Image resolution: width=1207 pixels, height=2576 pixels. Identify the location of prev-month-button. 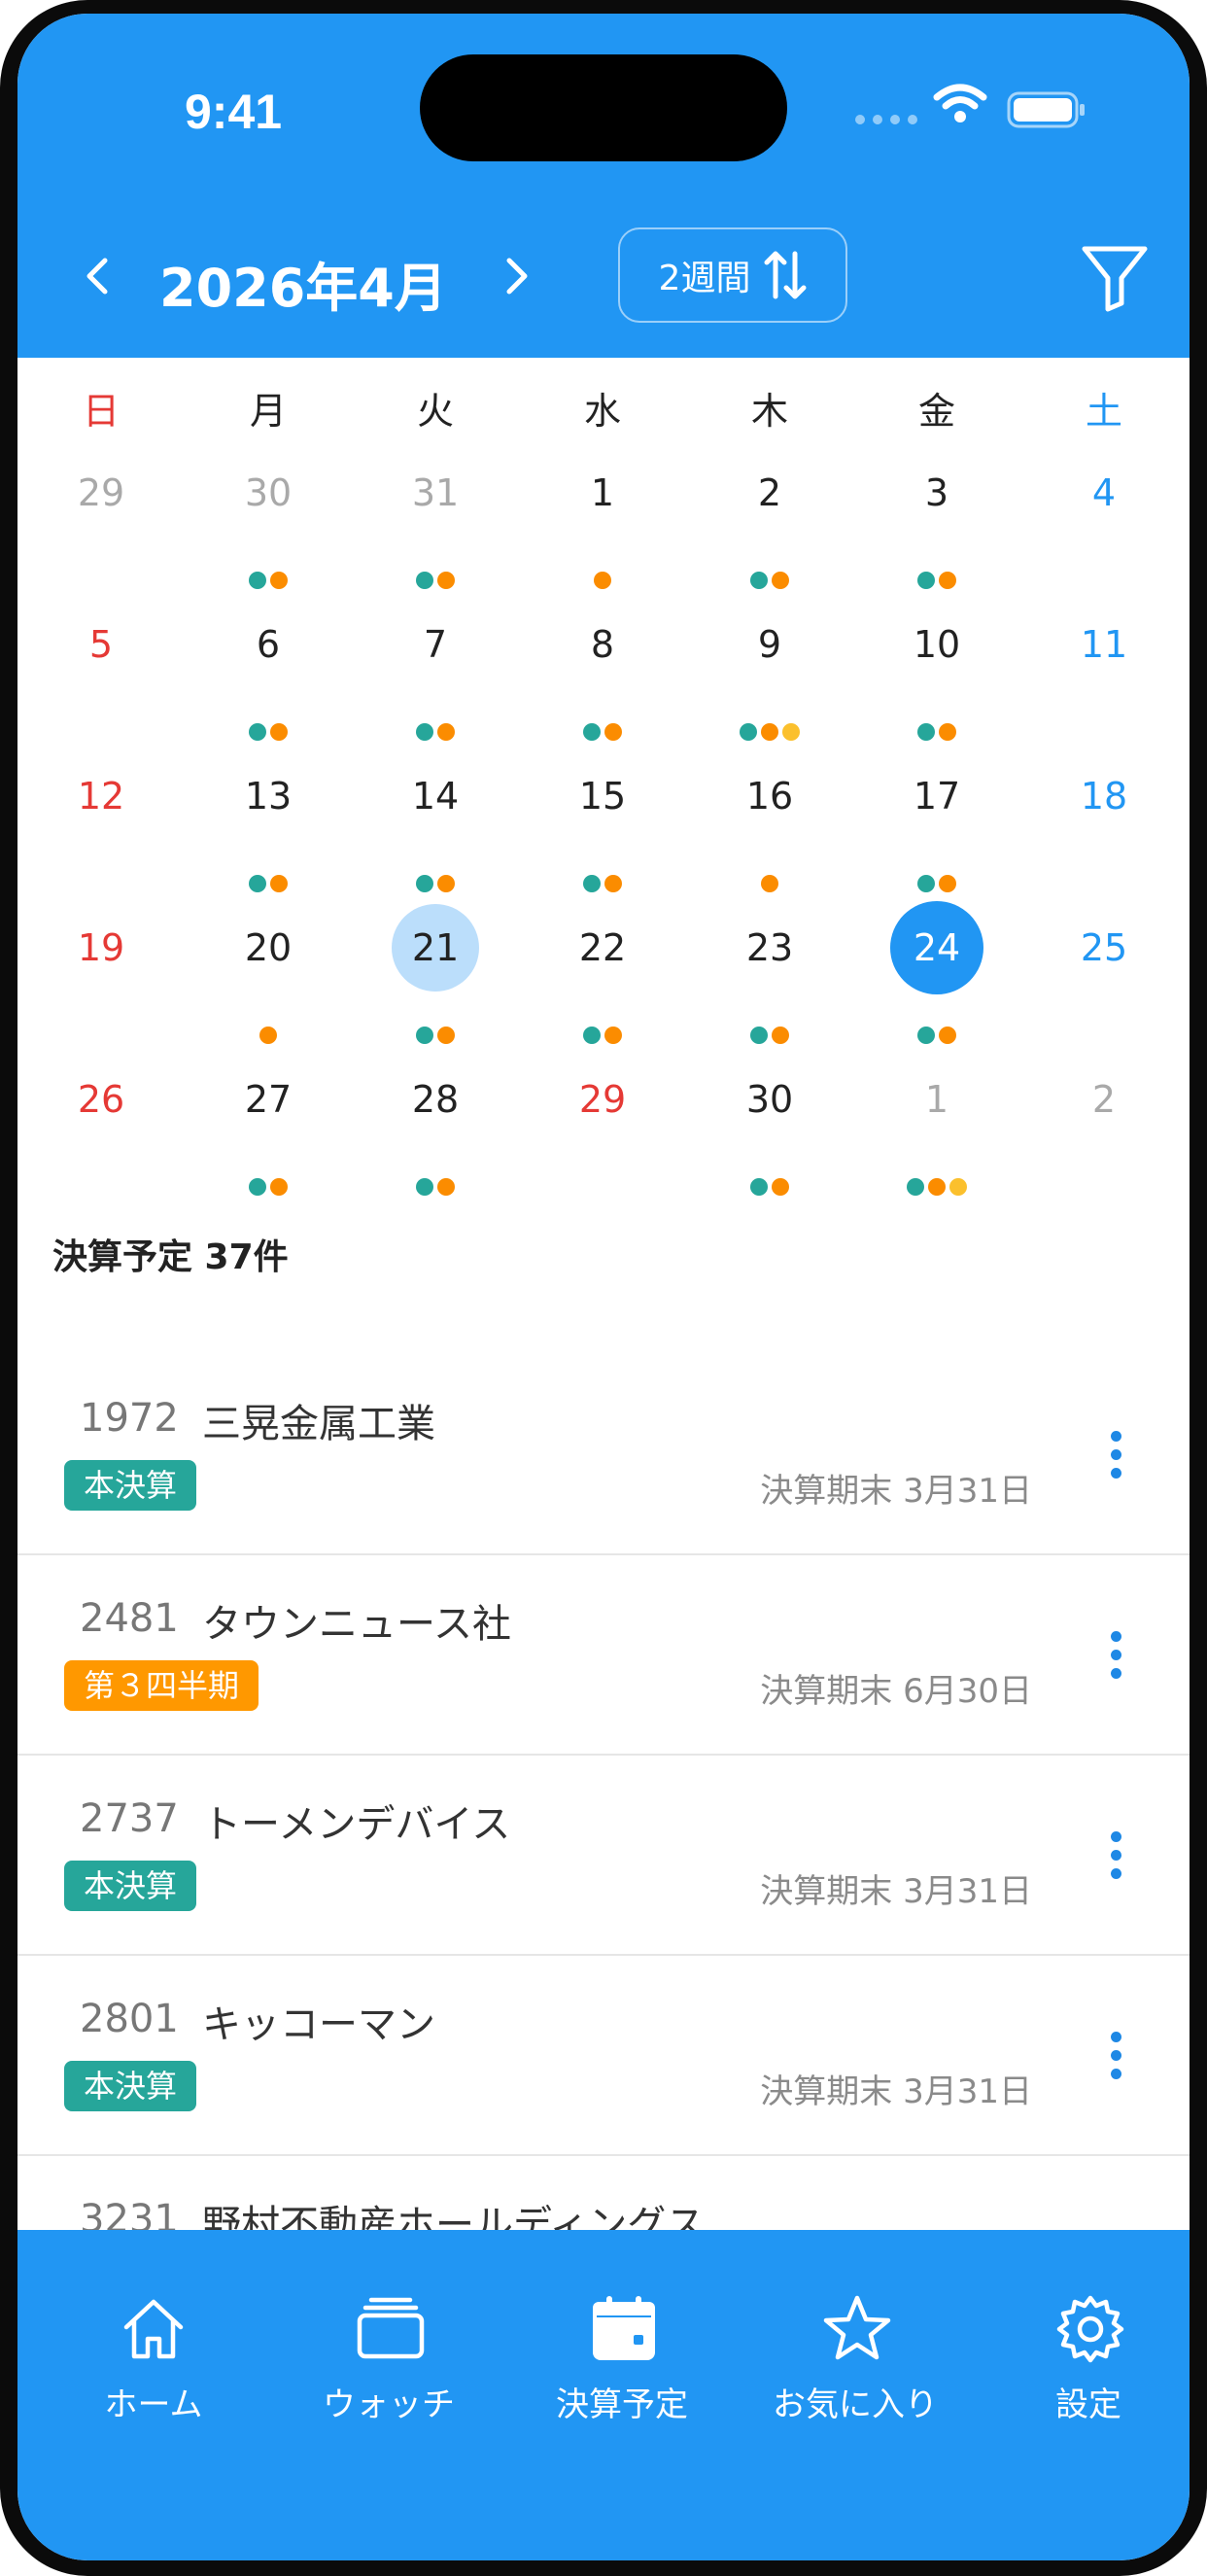
(97, 276).